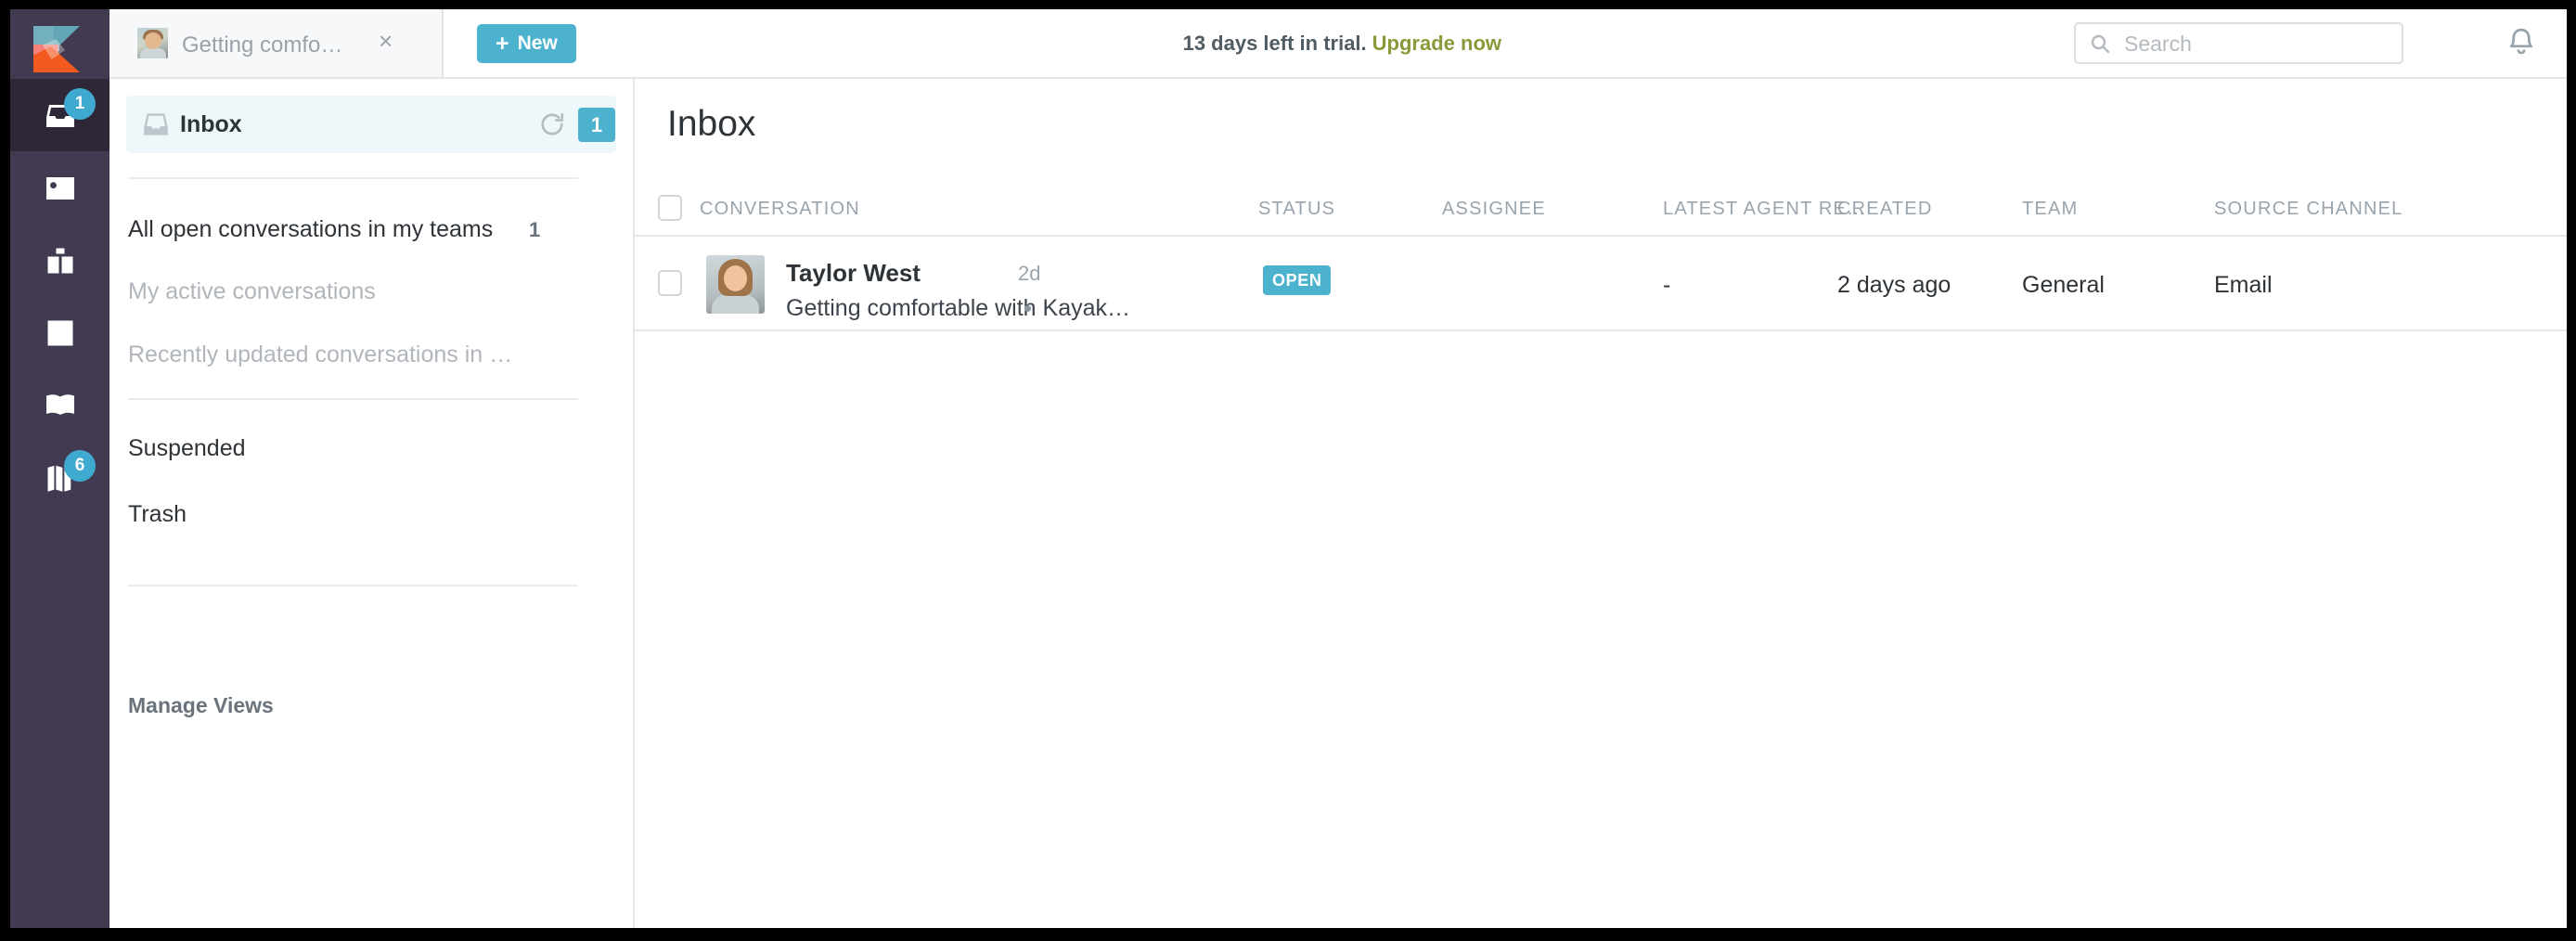  I want to click on trial-text: 13 days left in trial., so click(1274, 43).